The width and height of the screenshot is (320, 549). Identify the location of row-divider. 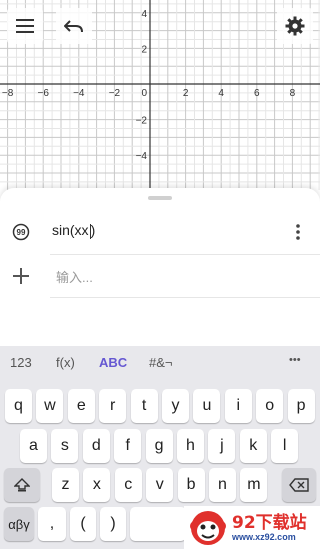
(185, 297).